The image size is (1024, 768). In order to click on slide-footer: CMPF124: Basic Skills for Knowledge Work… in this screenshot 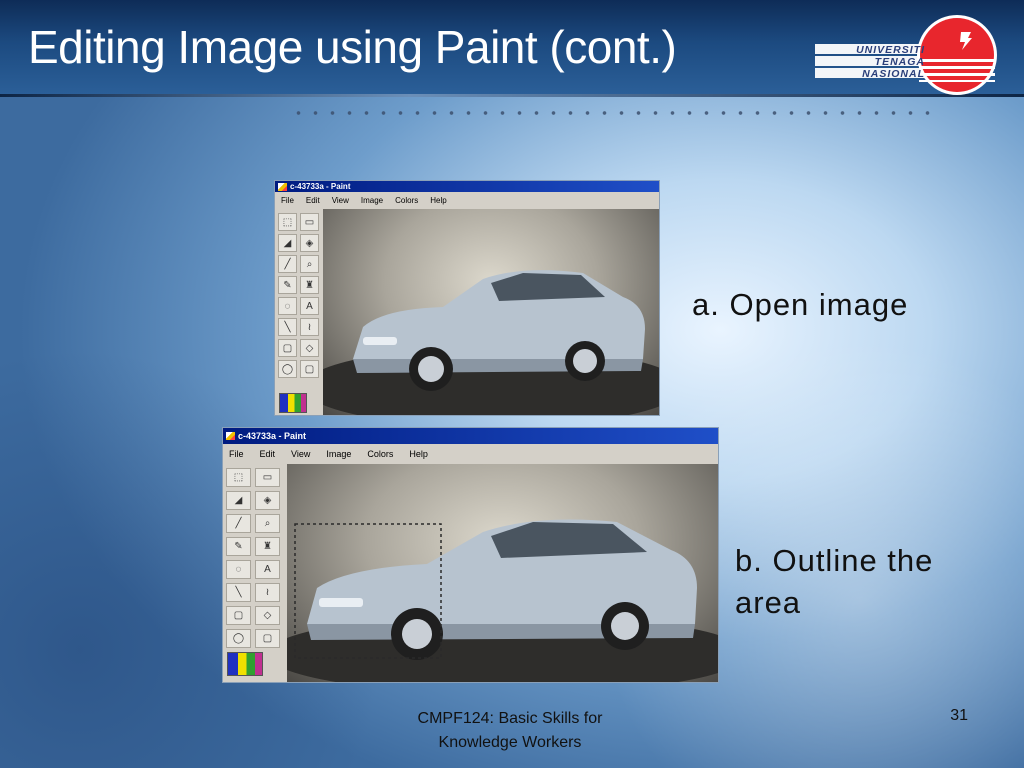, I will do `click(510, 731)`.